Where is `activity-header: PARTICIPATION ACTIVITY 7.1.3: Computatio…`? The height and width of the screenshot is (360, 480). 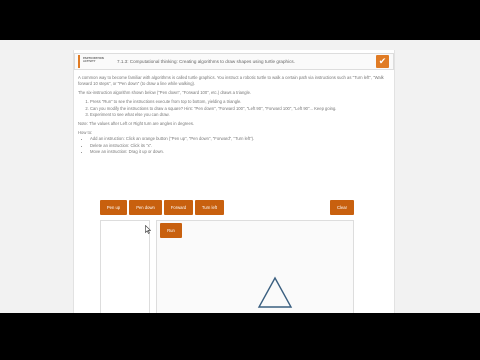 activity-header: PARTICIPATION ACTIVITY 7.1.3: Computatio… is located at coordinates (234, 61).